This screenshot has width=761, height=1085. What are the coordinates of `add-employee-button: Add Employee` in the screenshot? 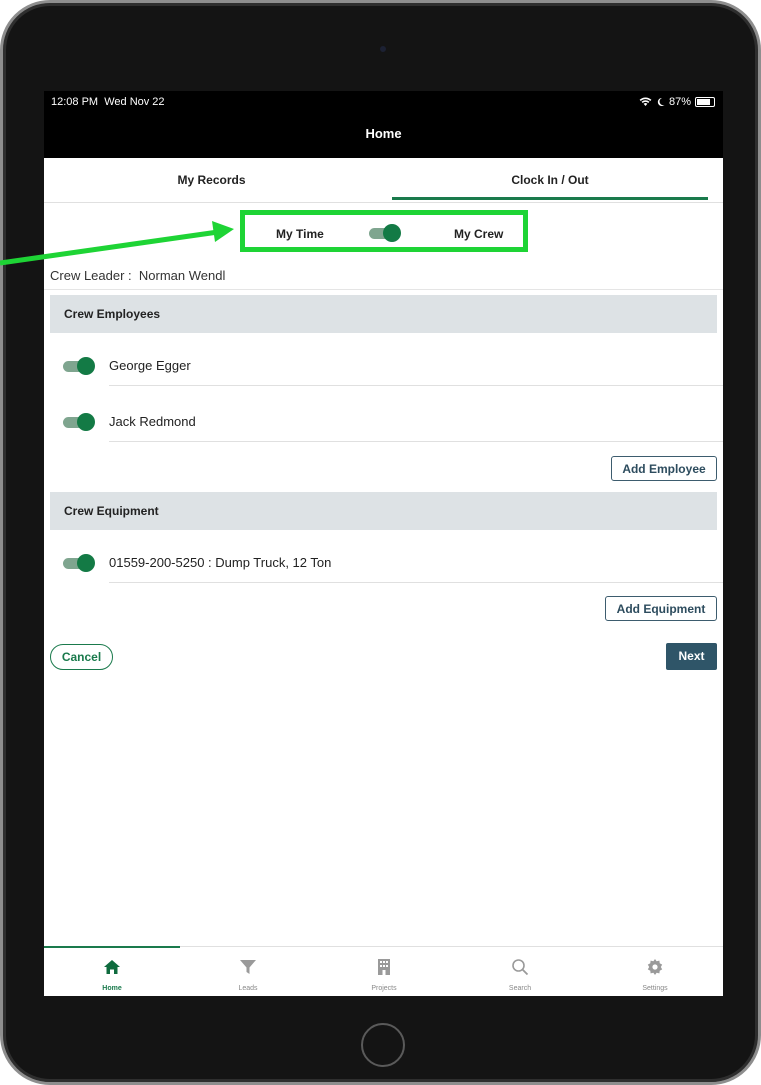 It's located at (664, 468).